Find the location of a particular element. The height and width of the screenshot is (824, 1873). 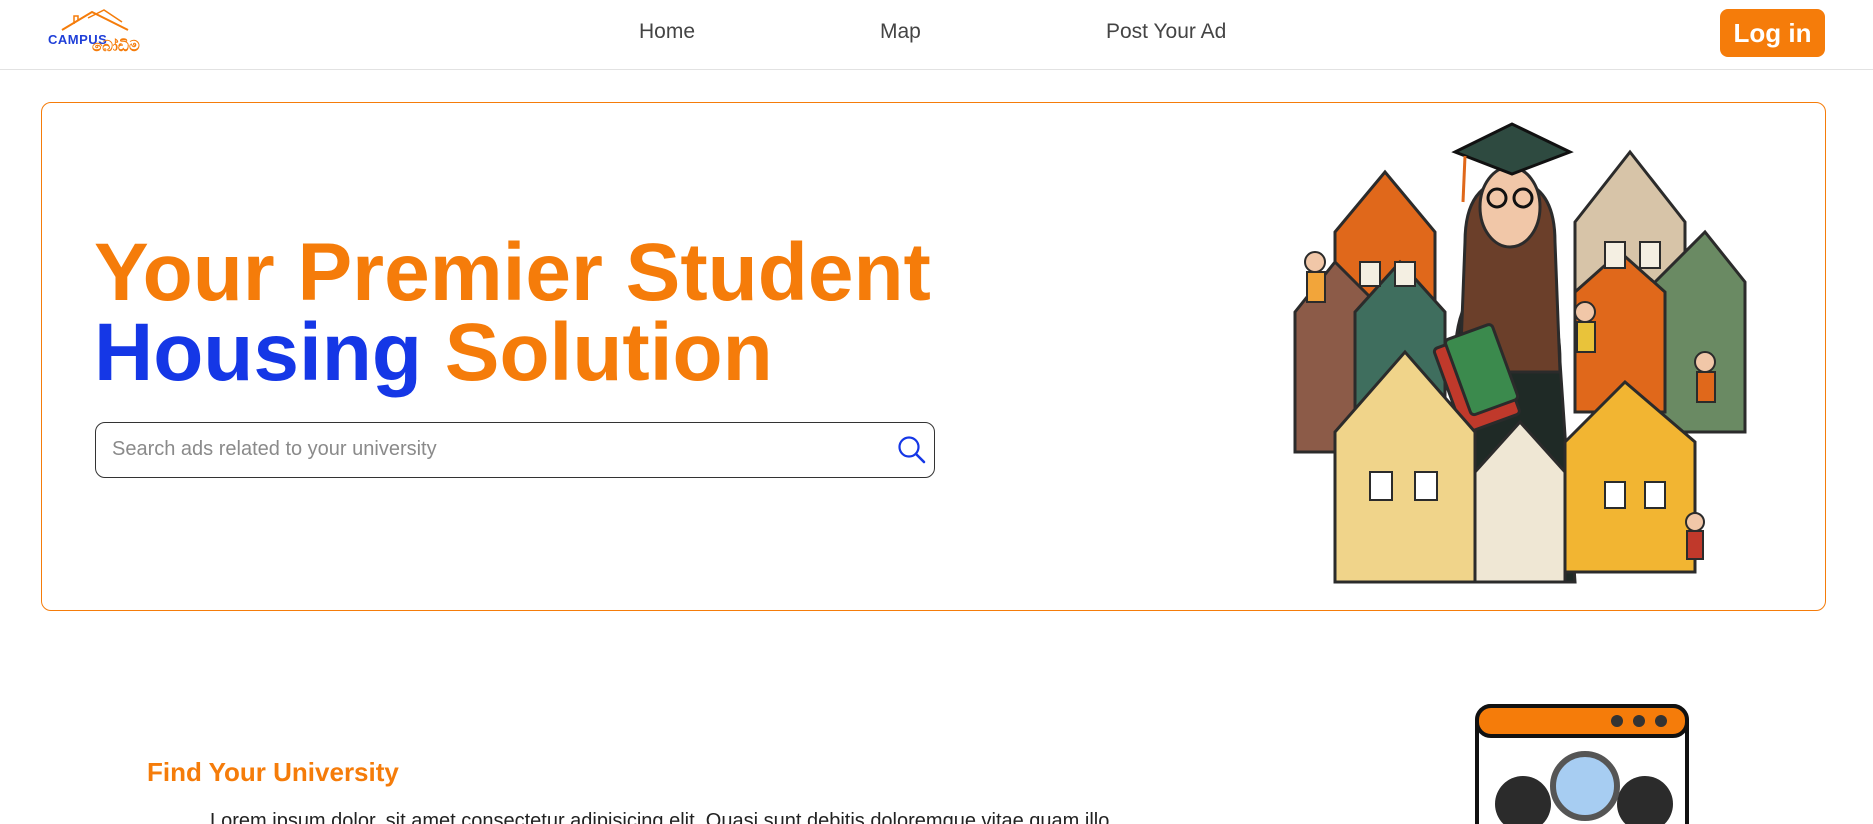

hero-title: Your Premier Student Housing Solution is located at coordinates (512, 310).